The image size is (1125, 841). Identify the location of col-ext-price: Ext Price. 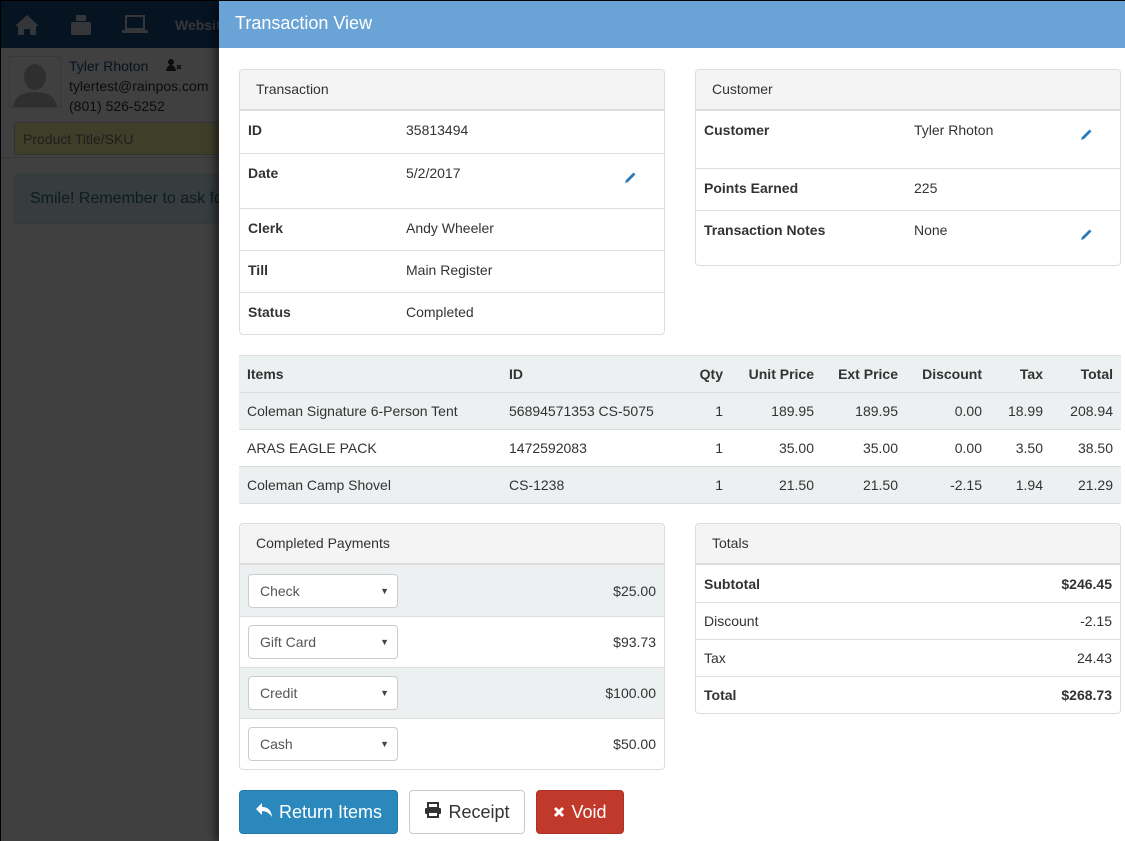
(864, 374).